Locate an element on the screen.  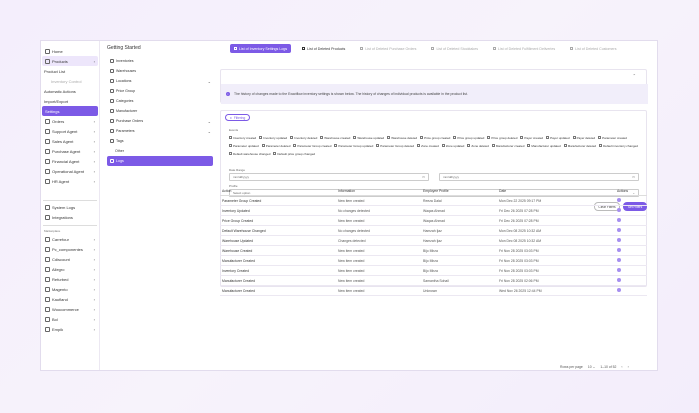
tab-deleted-fulfillment-deliveries: List of Deleted Fulfillment Deliveries is located at coordinates (524, 48).